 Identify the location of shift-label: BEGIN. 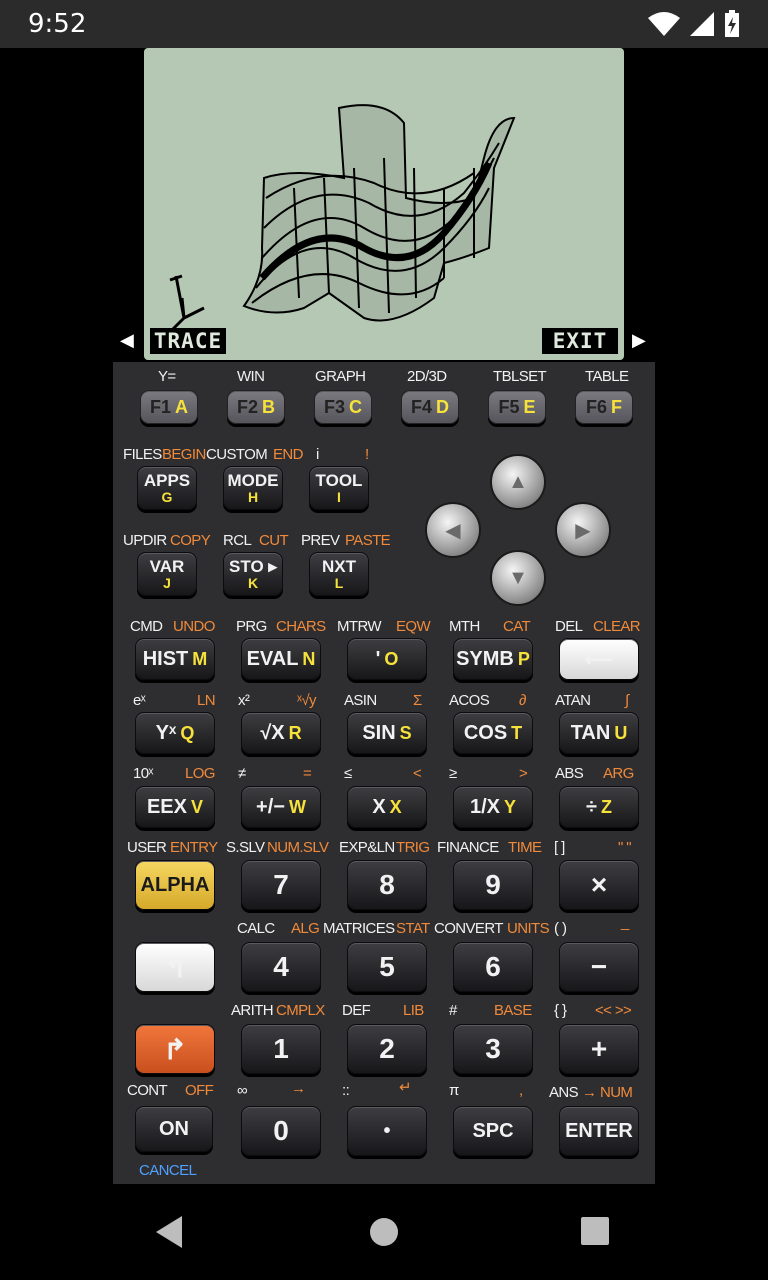
(184, 454).